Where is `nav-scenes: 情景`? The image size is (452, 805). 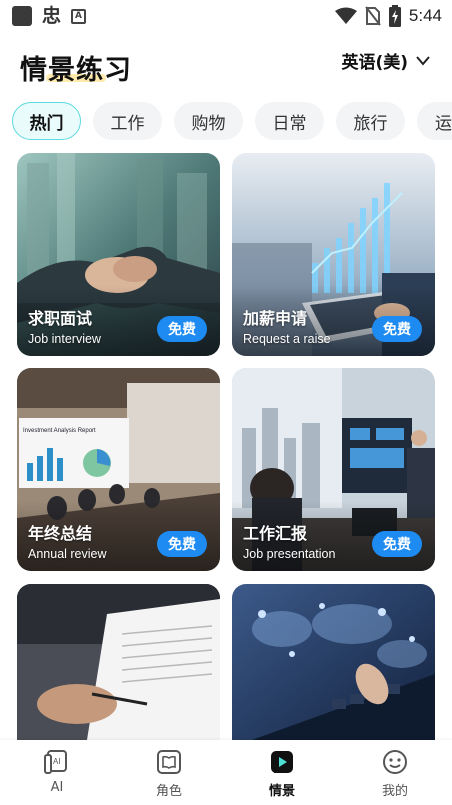 nav-scenes: 情景 is located at coordinates (282, 773).